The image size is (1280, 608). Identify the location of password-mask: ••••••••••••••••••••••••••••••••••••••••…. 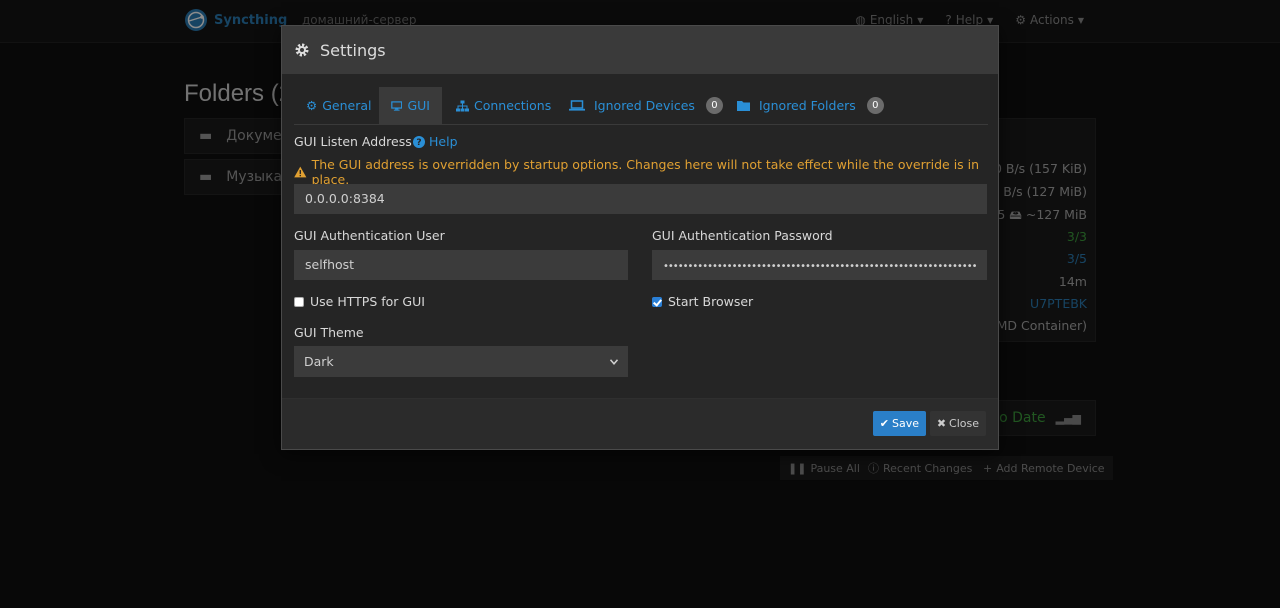
(820, 266).